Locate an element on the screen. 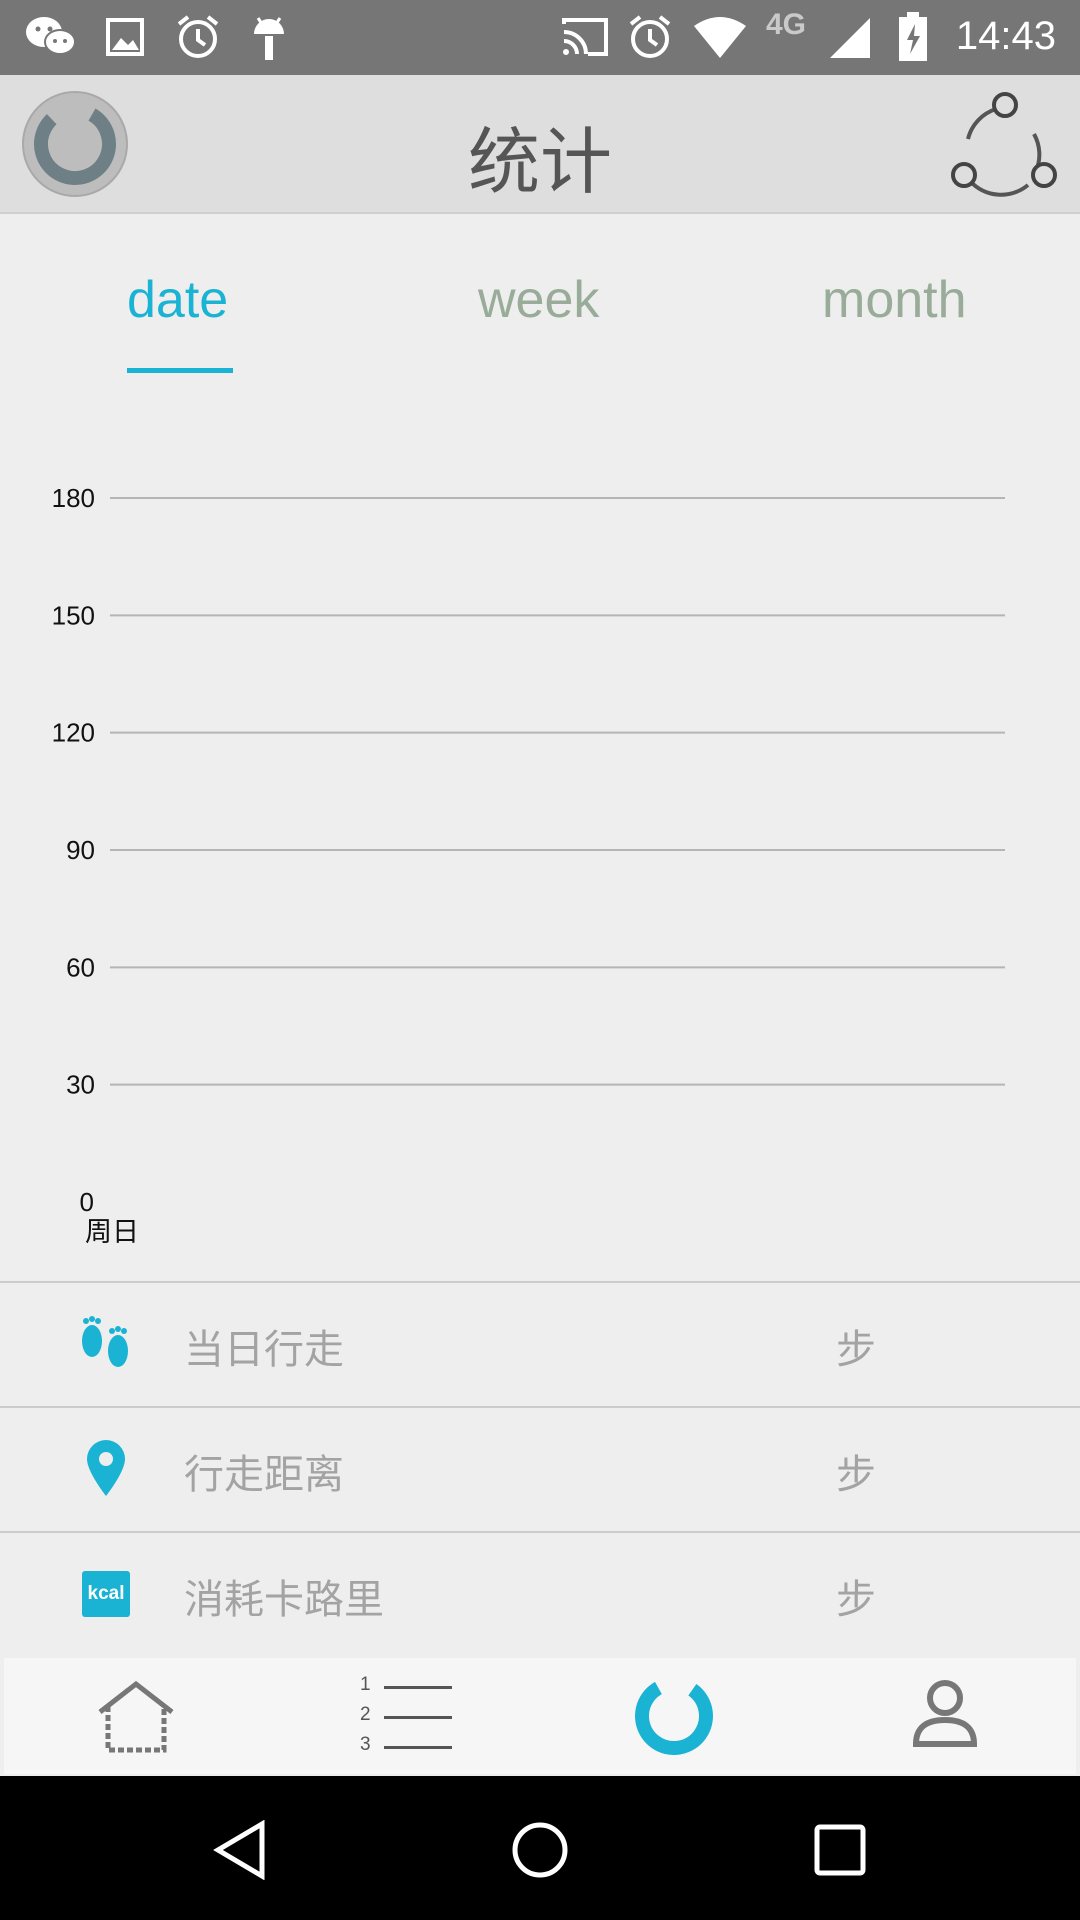 The image size is (1080, 1920). rank-number: 2 is located at coordinates (365, 1714).